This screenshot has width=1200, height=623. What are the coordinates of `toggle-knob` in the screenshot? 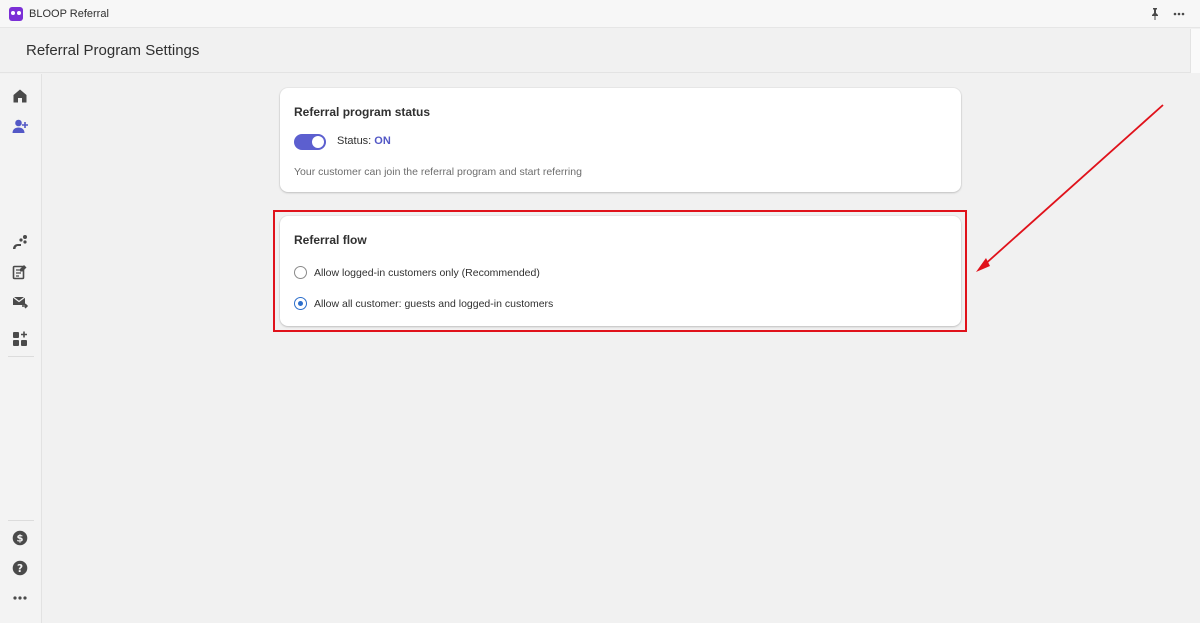 It's located at (318, 142).